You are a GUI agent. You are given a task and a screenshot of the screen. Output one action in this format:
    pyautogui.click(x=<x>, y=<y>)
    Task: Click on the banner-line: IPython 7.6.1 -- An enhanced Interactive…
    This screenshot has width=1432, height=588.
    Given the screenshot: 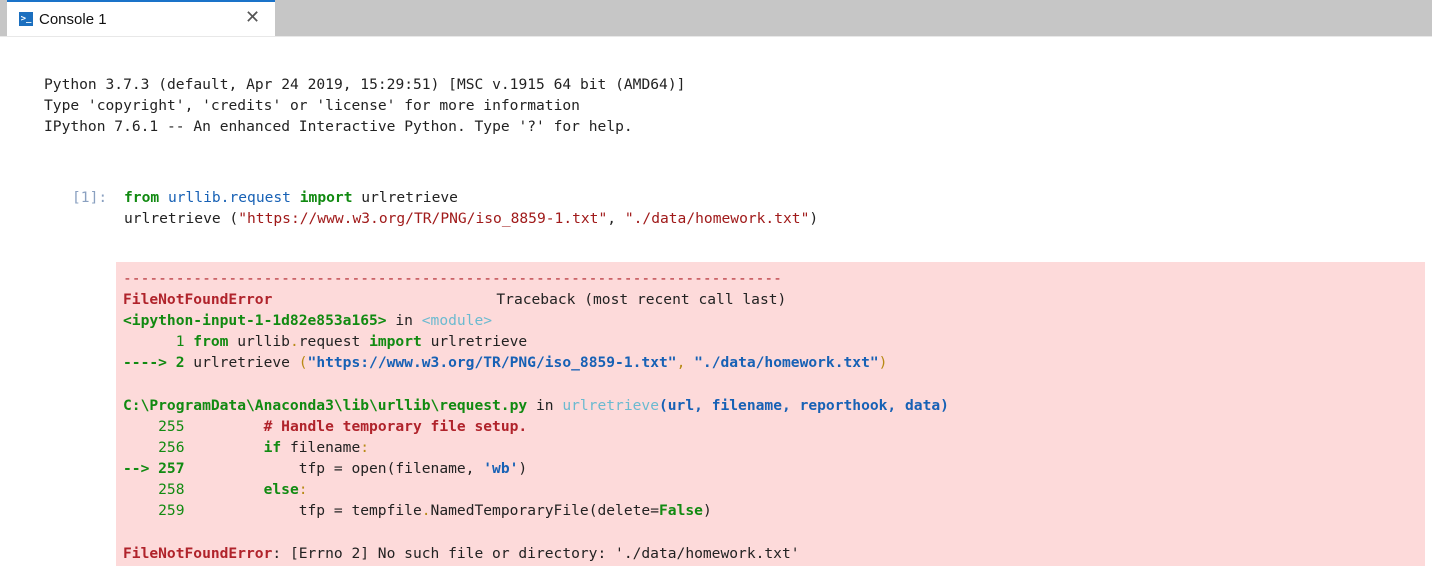 What is the action you would take?
    pyautogui.click(x=338, y=126)
    